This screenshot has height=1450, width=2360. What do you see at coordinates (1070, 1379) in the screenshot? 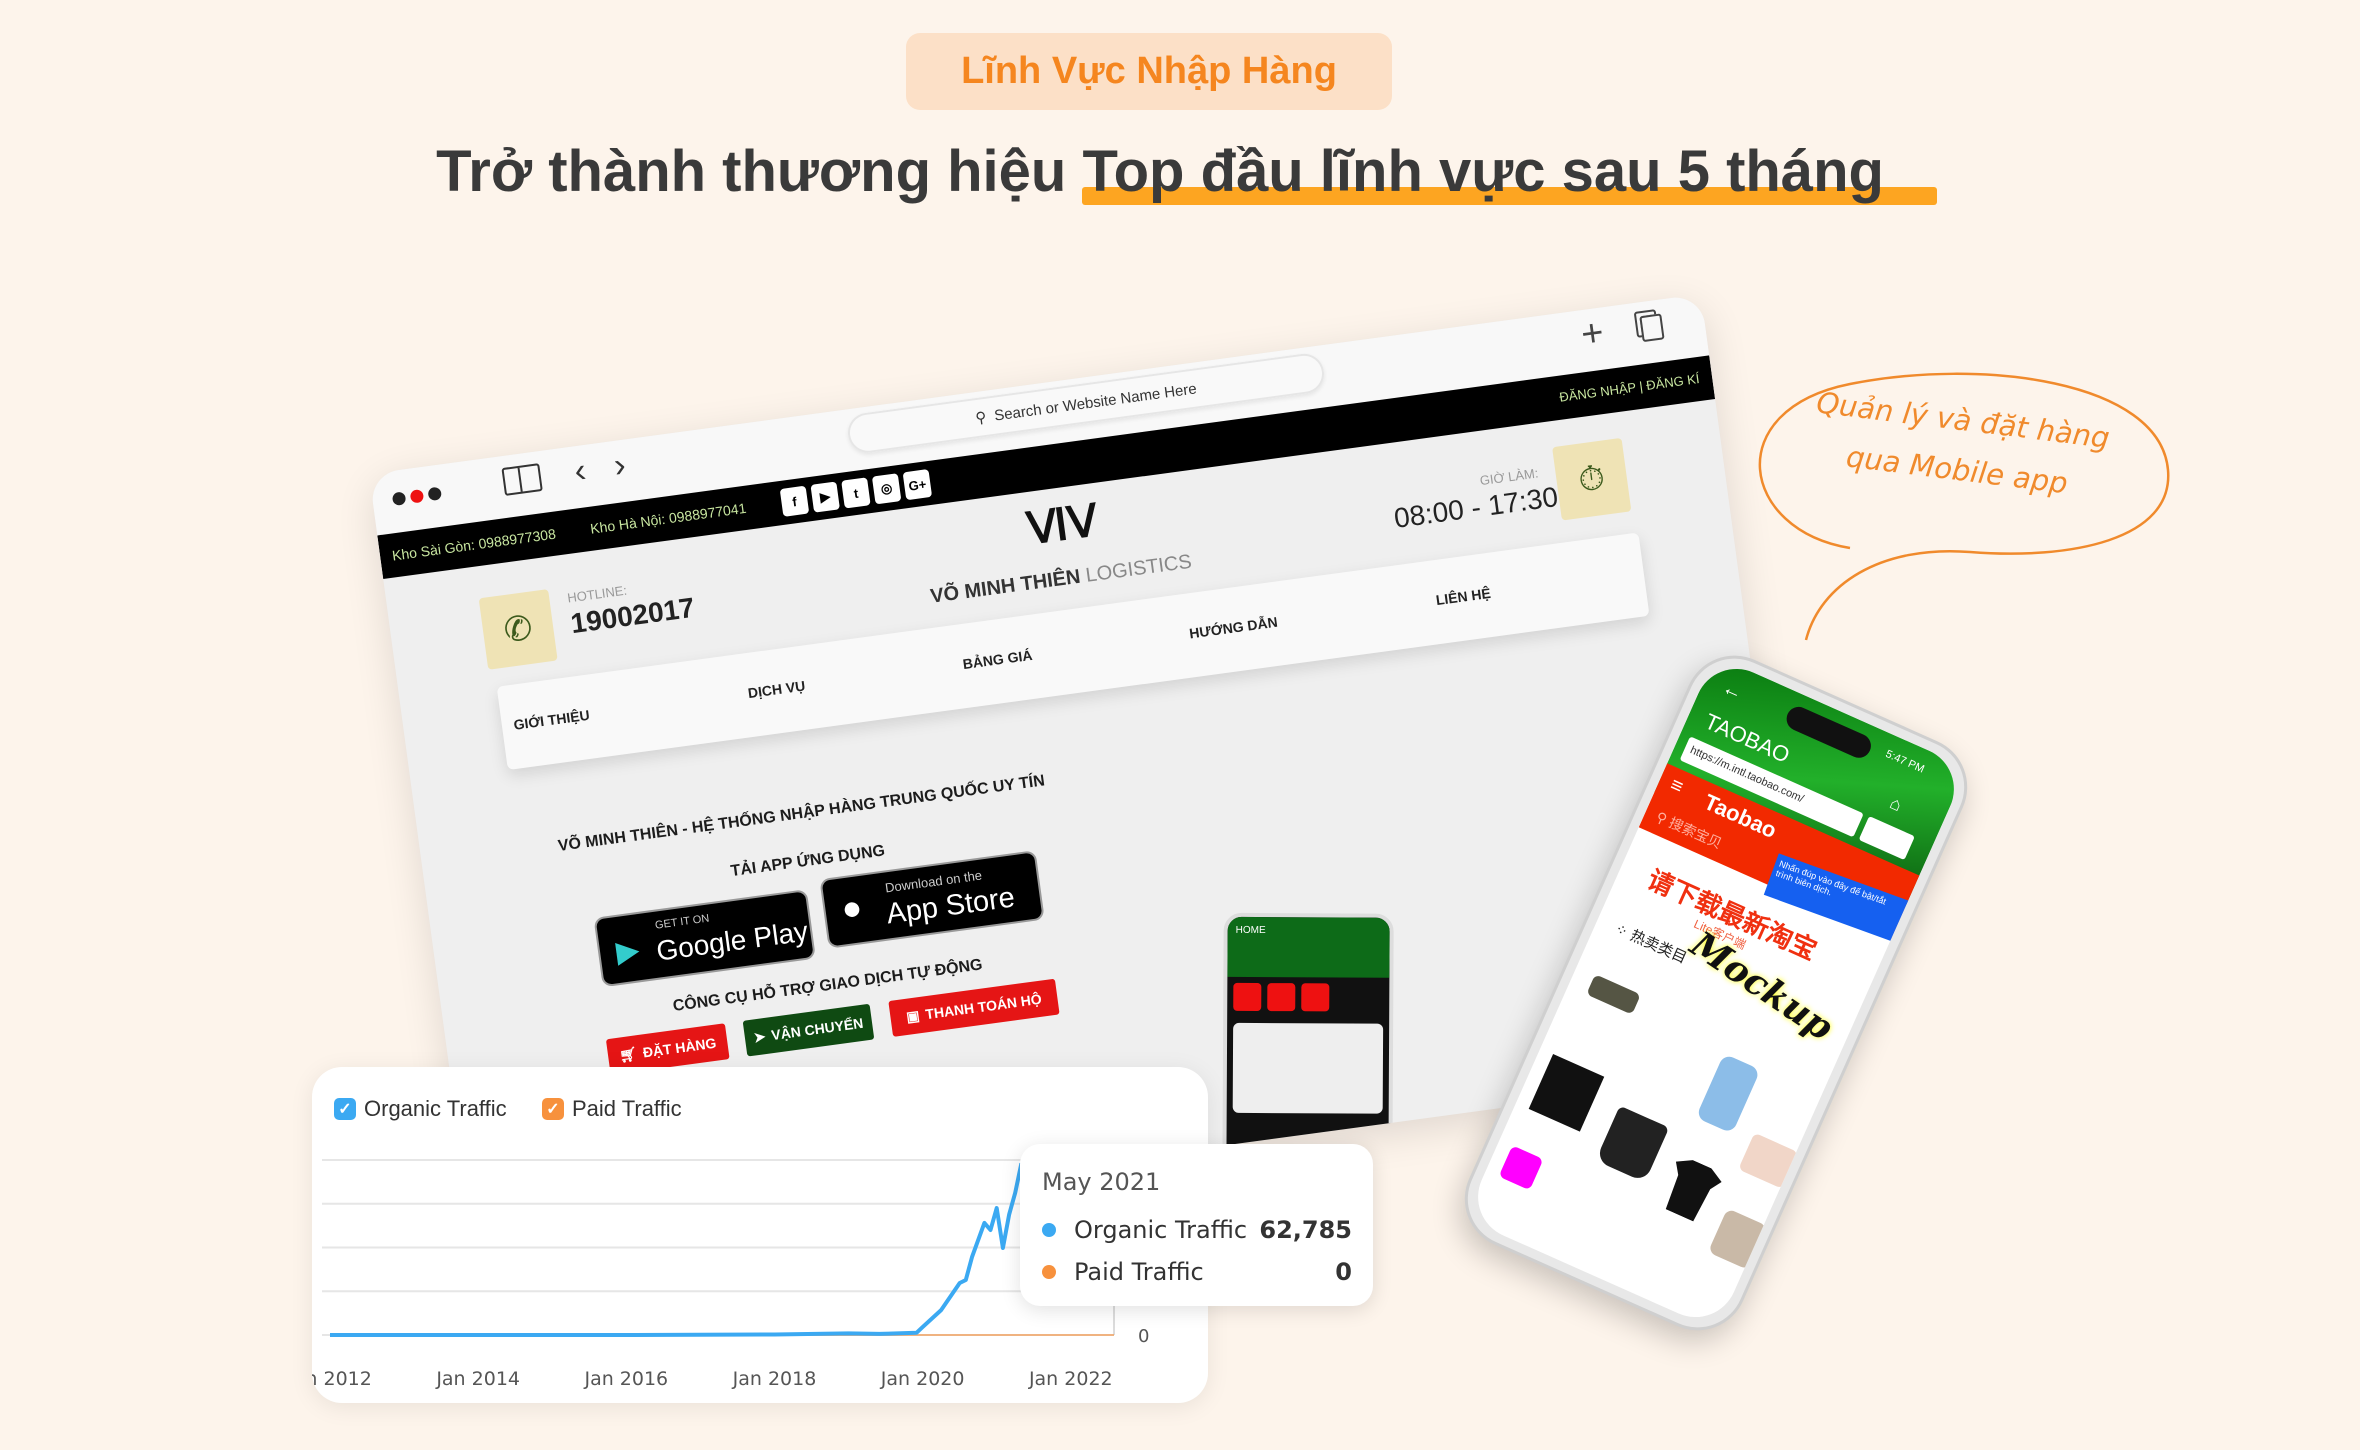
I see `x-tick-label: Jan 2022` at bounding box center [1070, 1379].